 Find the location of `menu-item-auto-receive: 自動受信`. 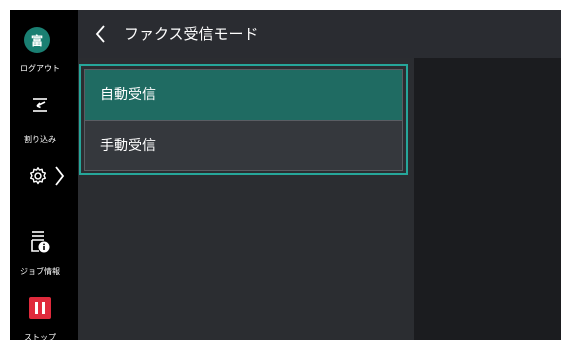

menu-item-auto-receive: 自動受信 is located at coordinates (243, 95).